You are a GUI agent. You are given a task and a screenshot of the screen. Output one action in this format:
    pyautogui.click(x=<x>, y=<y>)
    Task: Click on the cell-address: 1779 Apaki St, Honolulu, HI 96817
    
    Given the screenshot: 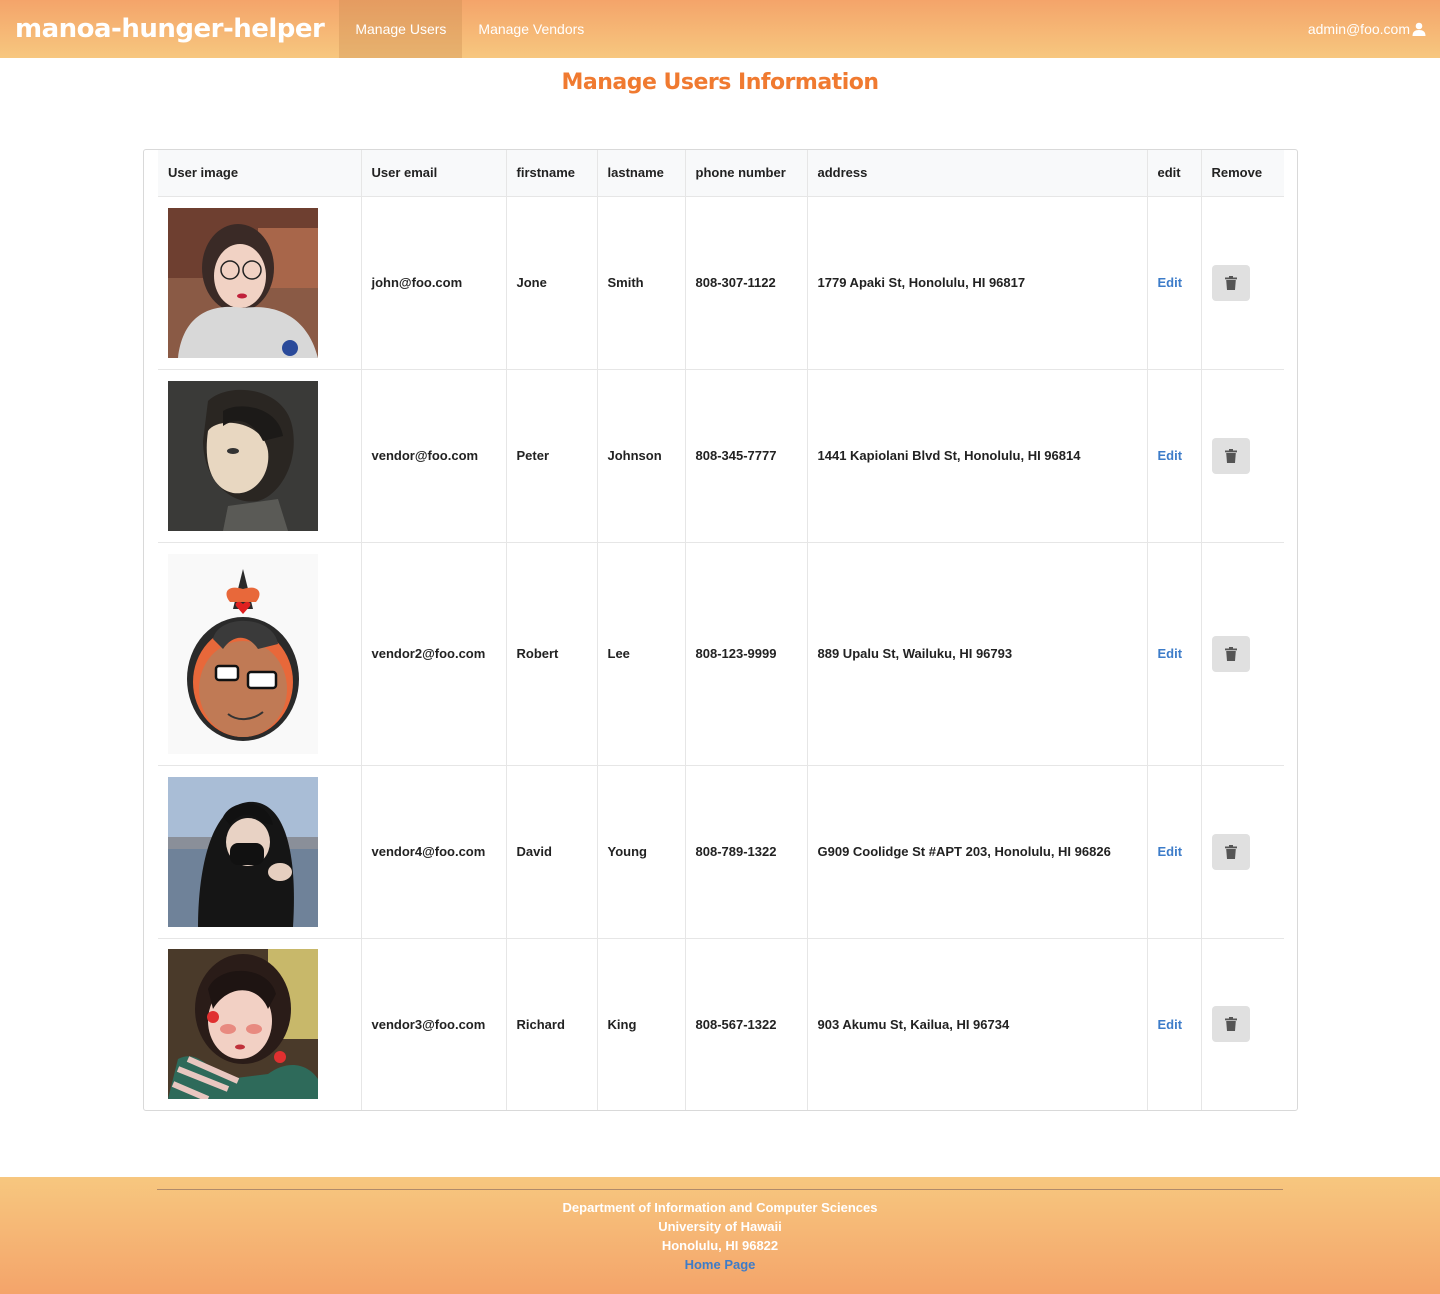 What is the action you would take?
    pyautogui.click(x=977, y=283)
    